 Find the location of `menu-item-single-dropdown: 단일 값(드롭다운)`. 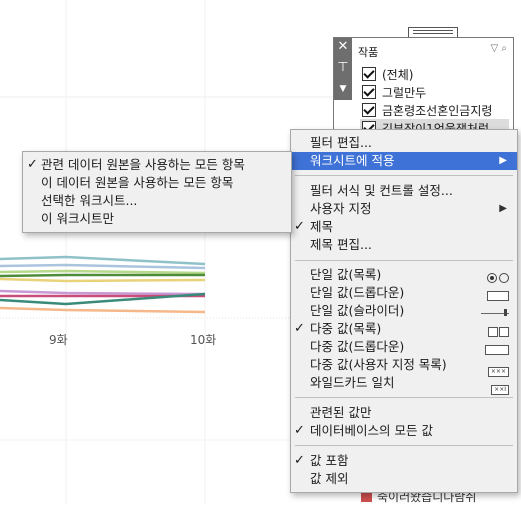

menu-item-single-dropdown: 단일 값(드롭다운) is located at coordinates (404, 293).